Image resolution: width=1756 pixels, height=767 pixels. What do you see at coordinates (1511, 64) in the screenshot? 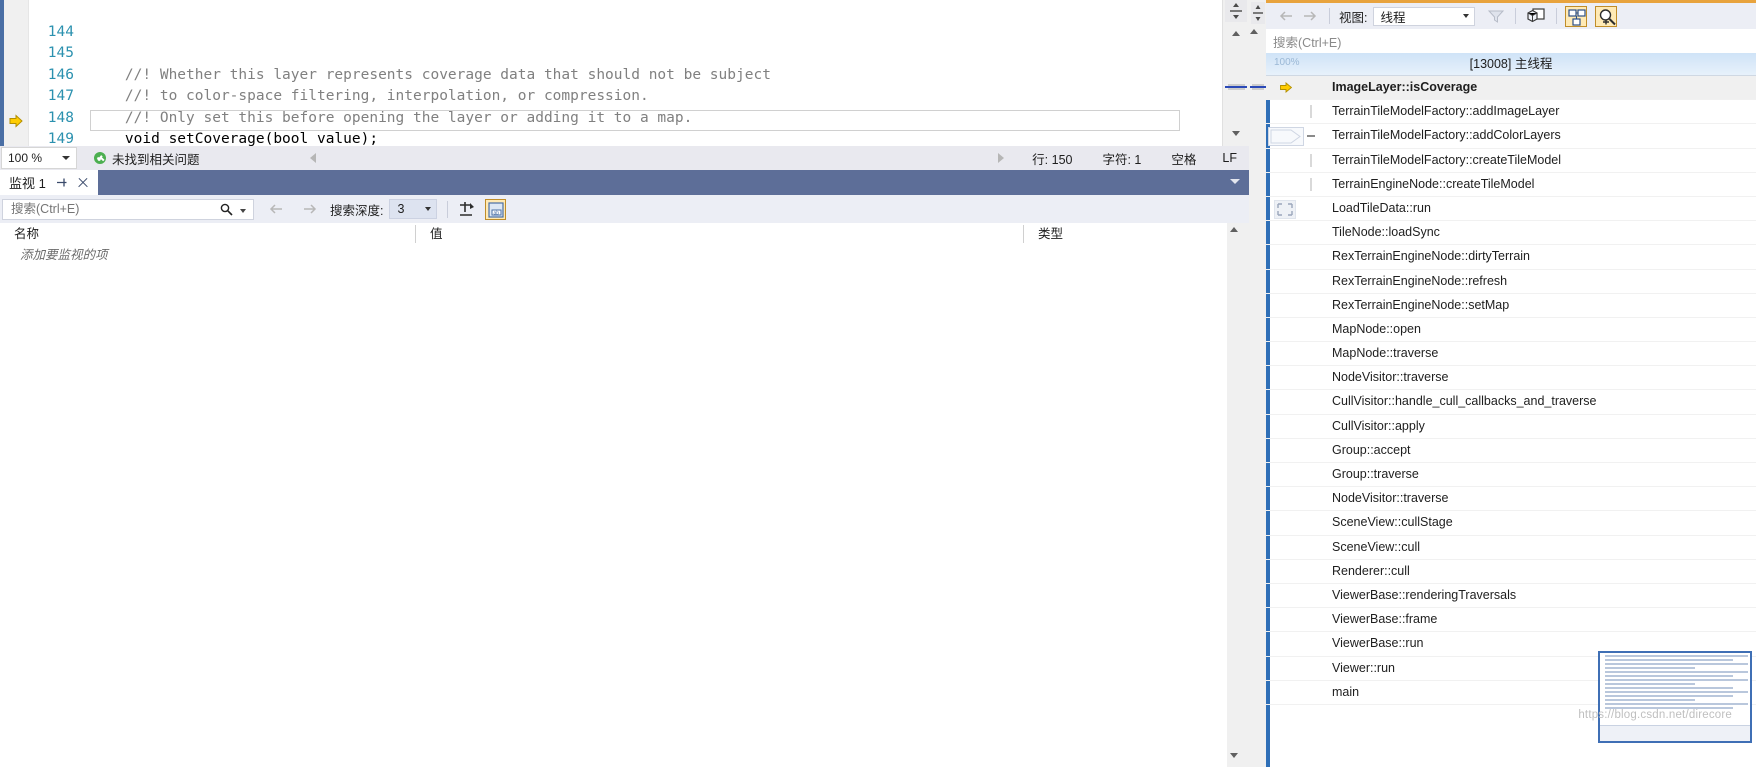
I see `thread-header-row: 100% [13008] 主线程` at bounding box center [1511, 64].